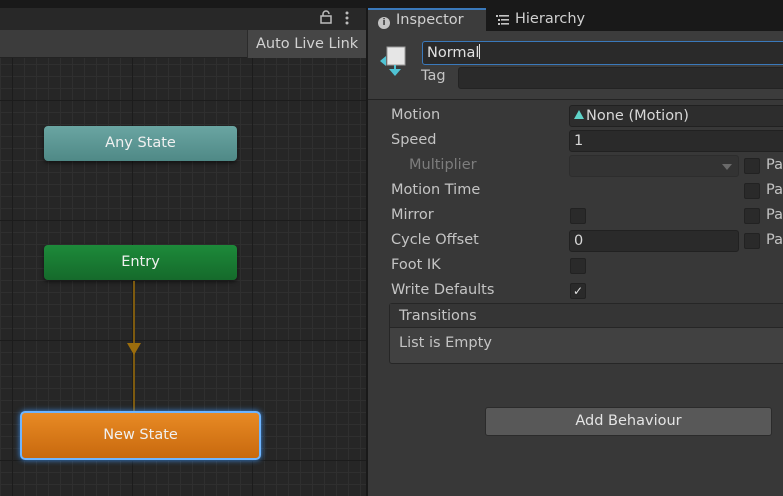  What do you see at coordinates (416, 265) in the screenshot?
I see `foot-ik-label: Foot IK` at bounding box center [416, 265].